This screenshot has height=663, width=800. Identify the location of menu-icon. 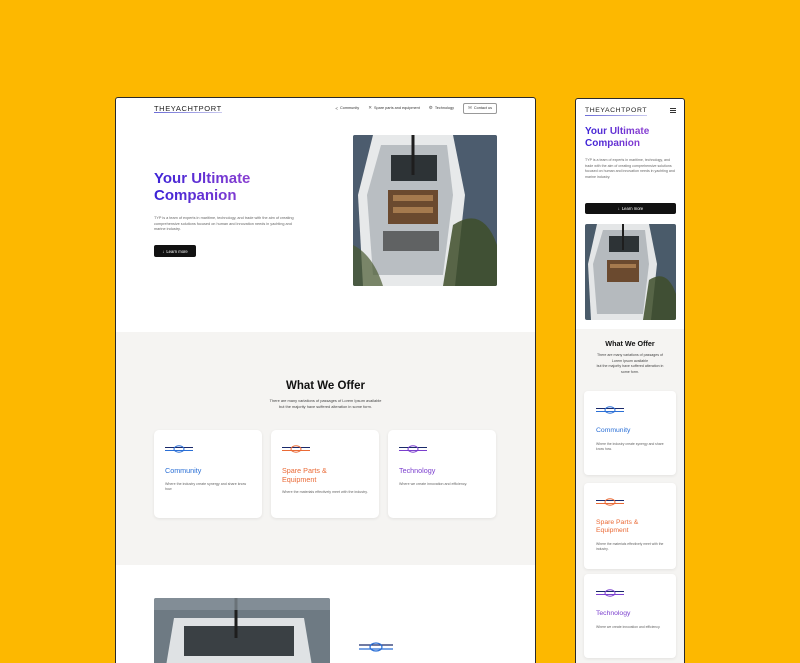
(673, 110).